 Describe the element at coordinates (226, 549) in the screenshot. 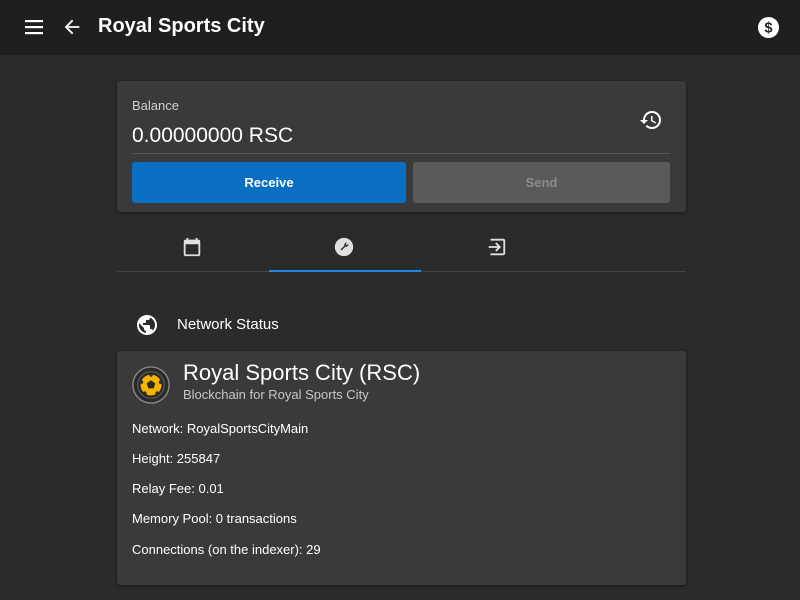

I see `connections-row: Connections (on the indexer): 29` at that location.